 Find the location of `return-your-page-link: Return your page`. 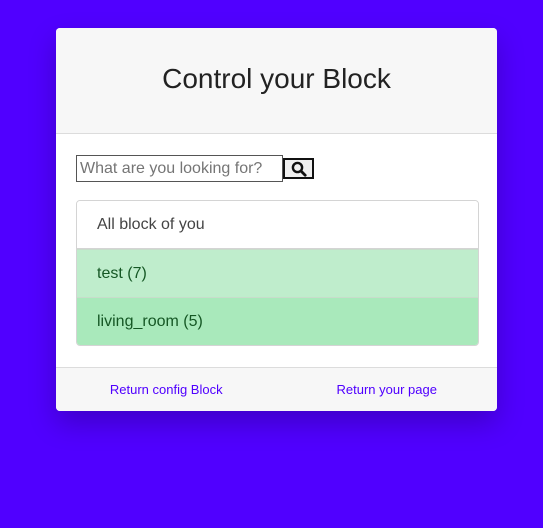

return-your-page-link: Return your page is located at coordinates (387, 389).